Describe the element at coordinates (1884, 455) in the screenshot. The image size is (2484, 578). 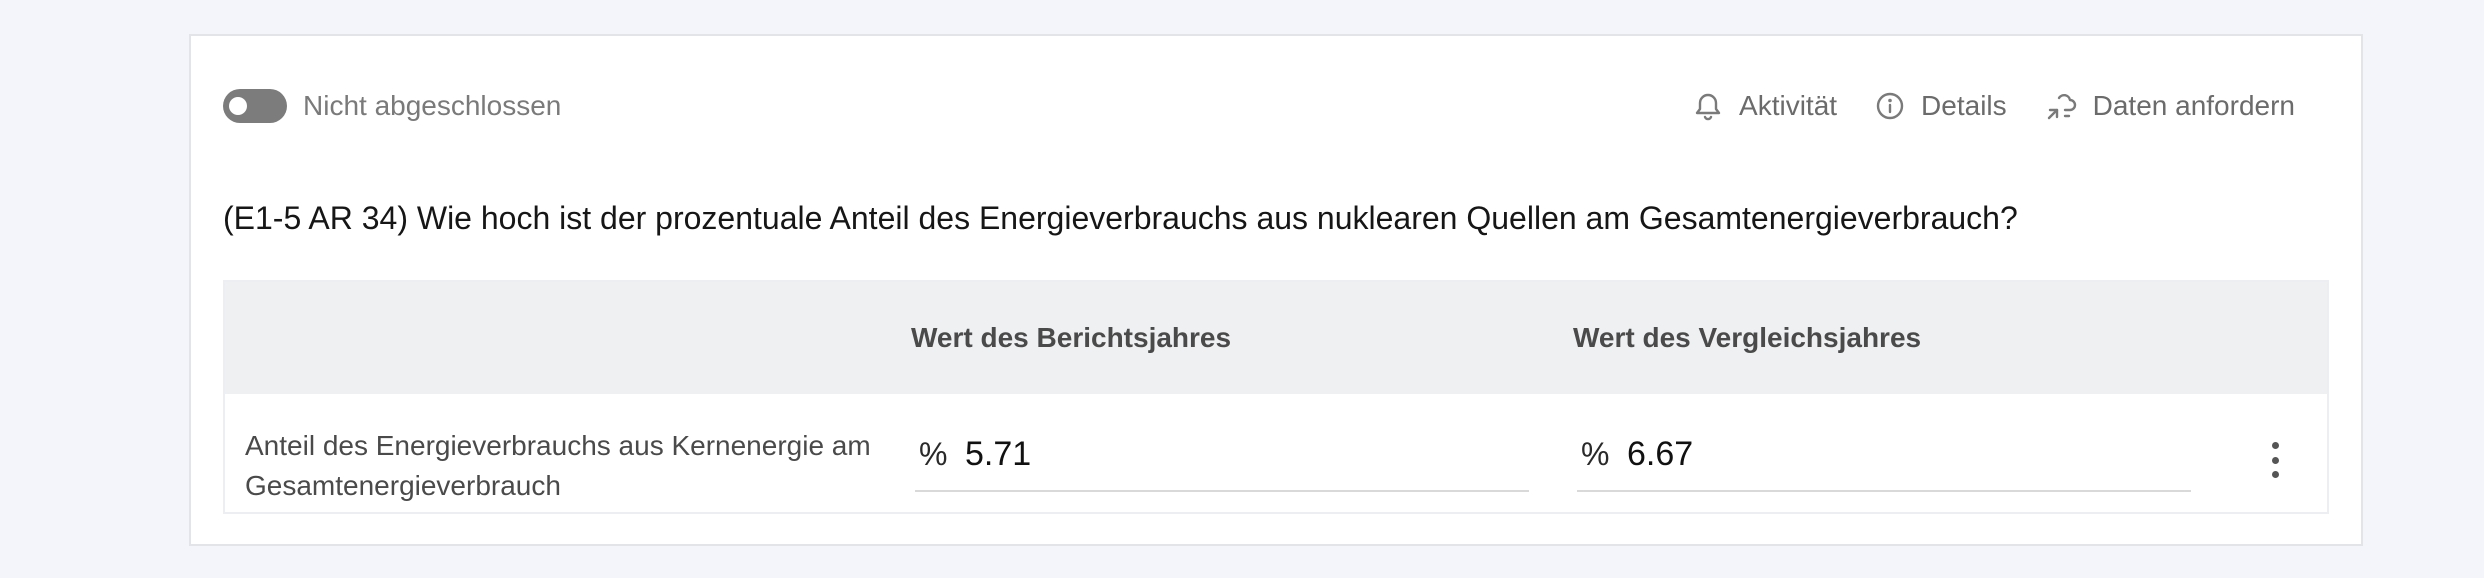
I see `comparison-year-input: % 6.67` at that location.